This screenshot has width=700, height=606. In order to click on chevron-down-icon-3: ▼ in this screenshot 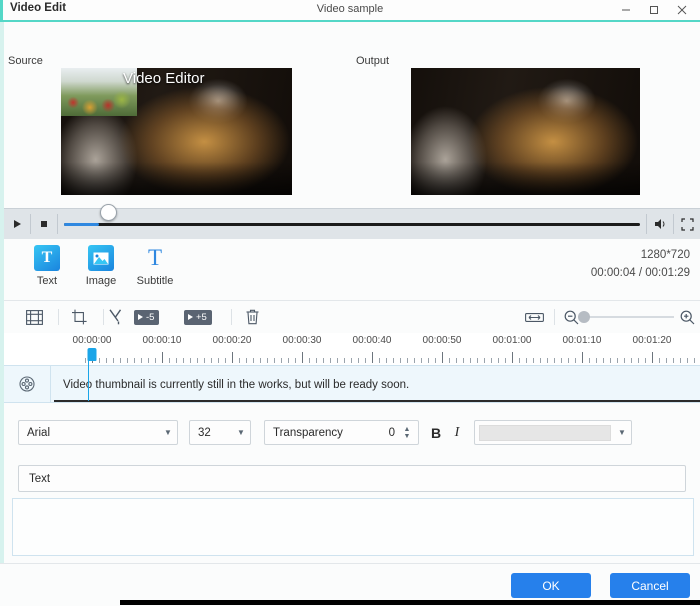, I will do `click(622, 432)`.